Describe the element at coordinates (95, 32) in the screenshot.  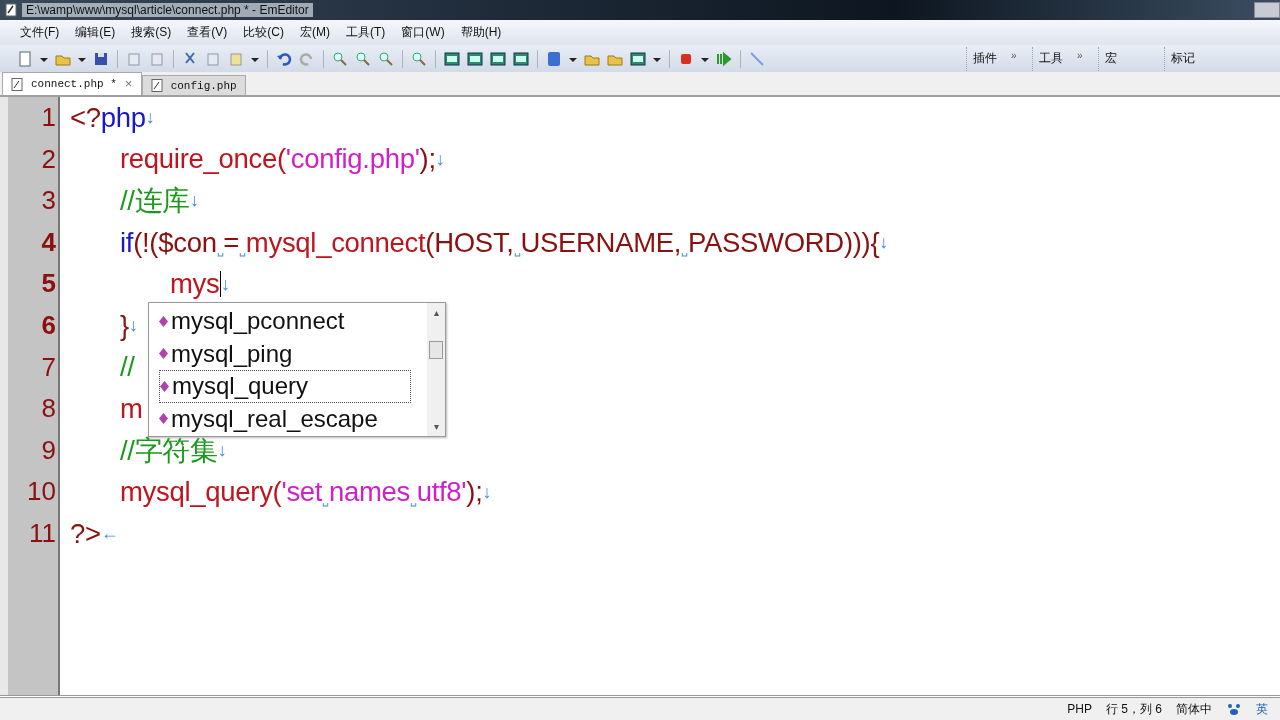
I see `menu-item: 编辑(E)` at that location.